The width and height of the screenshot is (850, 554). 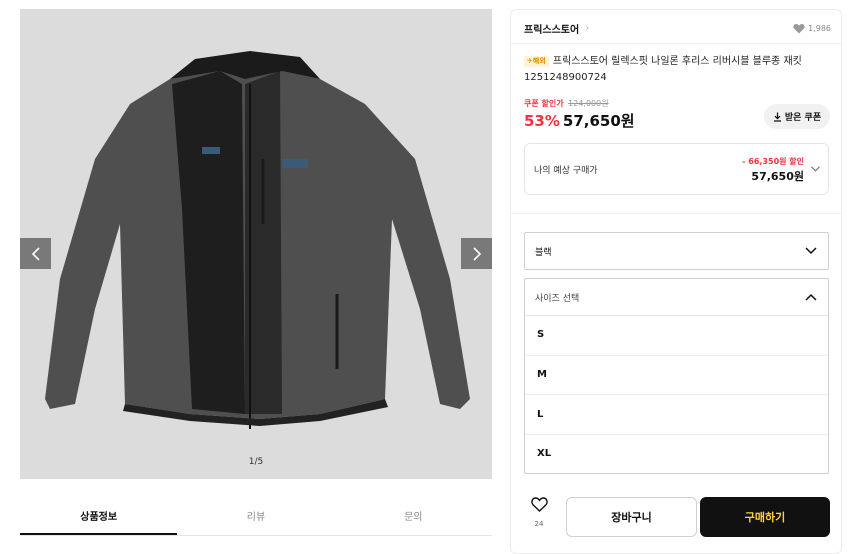 What do you see at coordinates (676, 251) in the screenshot?
I see `color-select: 블랙` at bounding box center [676, 251].